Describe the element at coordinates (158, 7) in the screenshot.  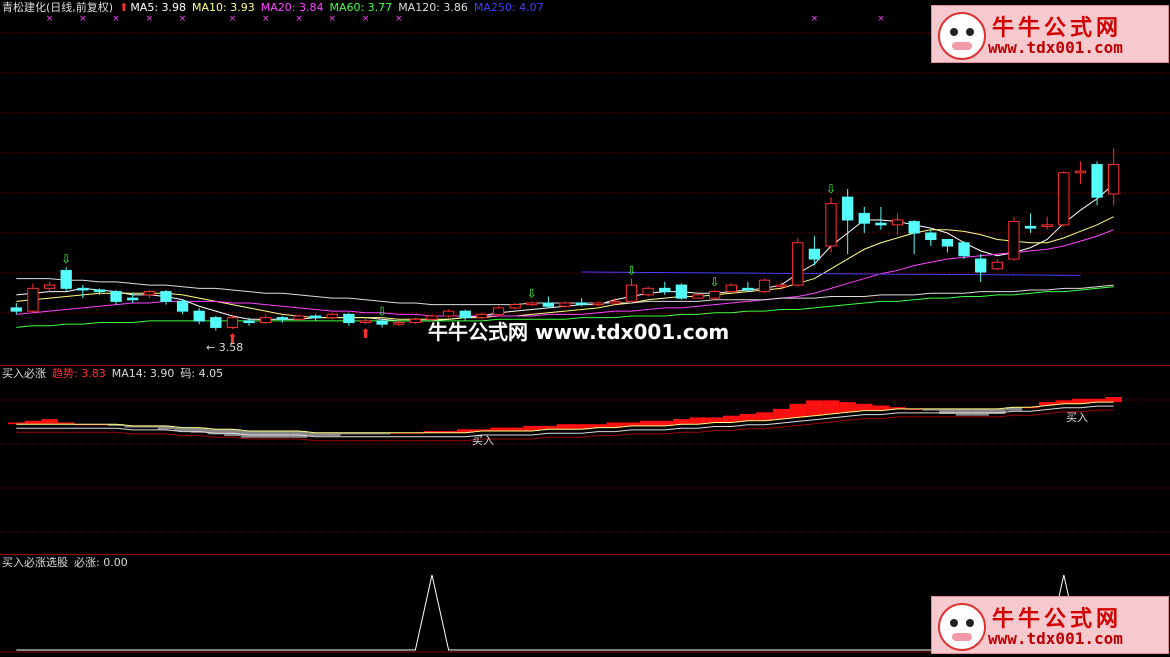
I see `ma5-value: MA5: 3.98` at that location.